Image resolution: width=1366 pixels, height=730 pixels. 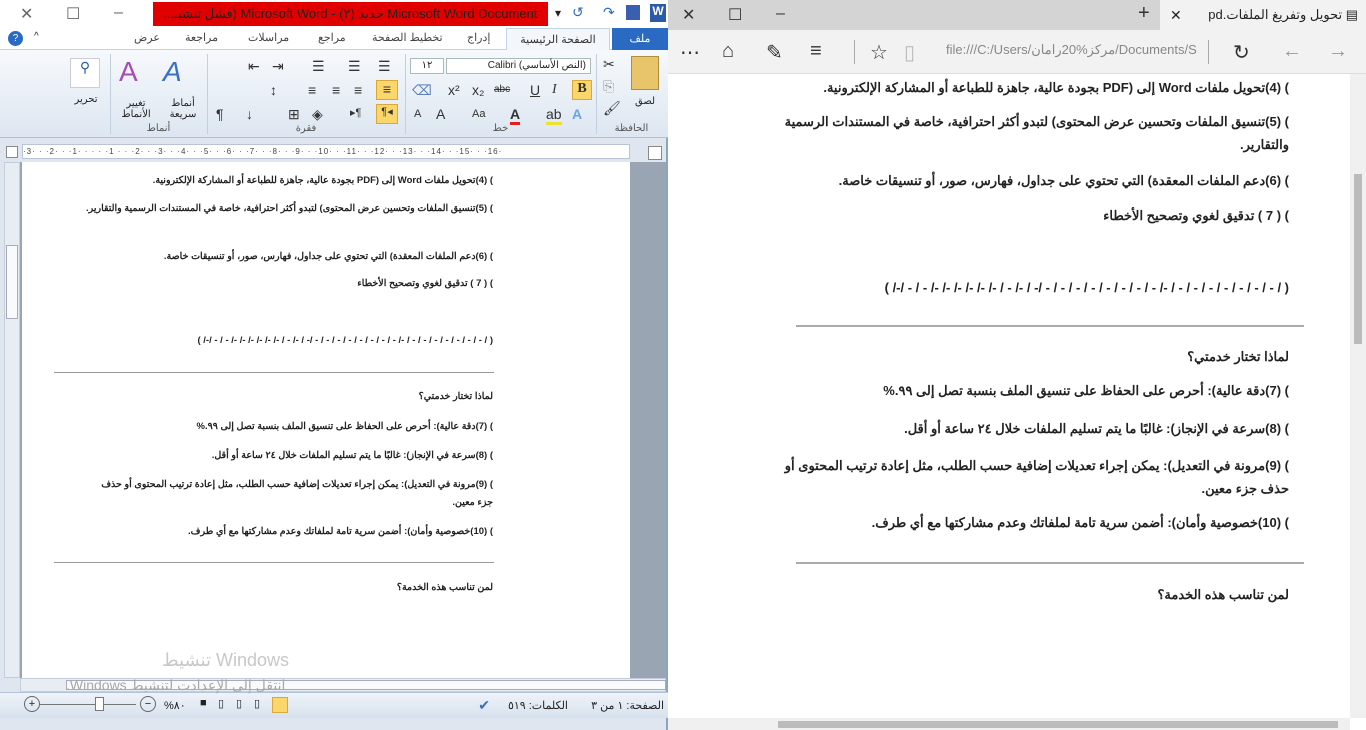 I want to click on redo-icon: ↷, so click(x=609, y=12).